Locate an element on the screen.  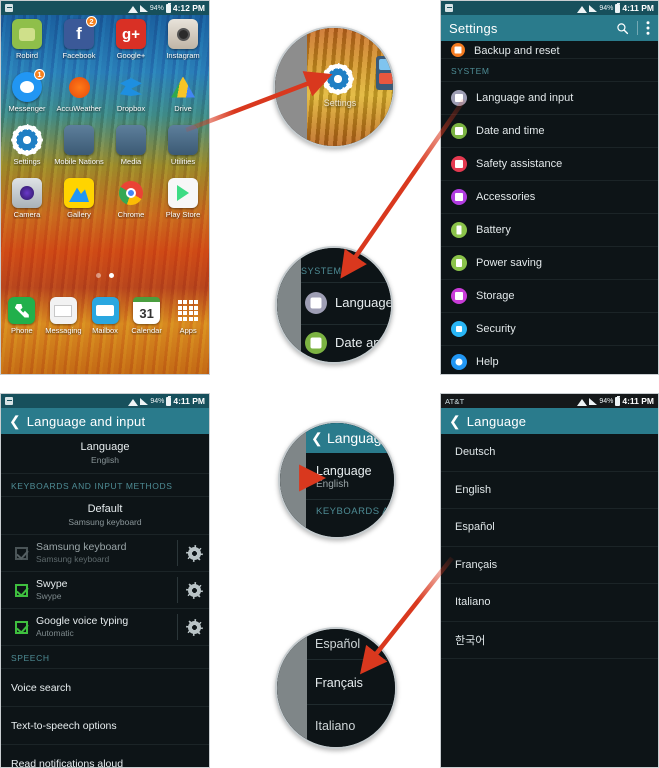
settings-gear-icon-zoom is located at coordinates (338, 79).